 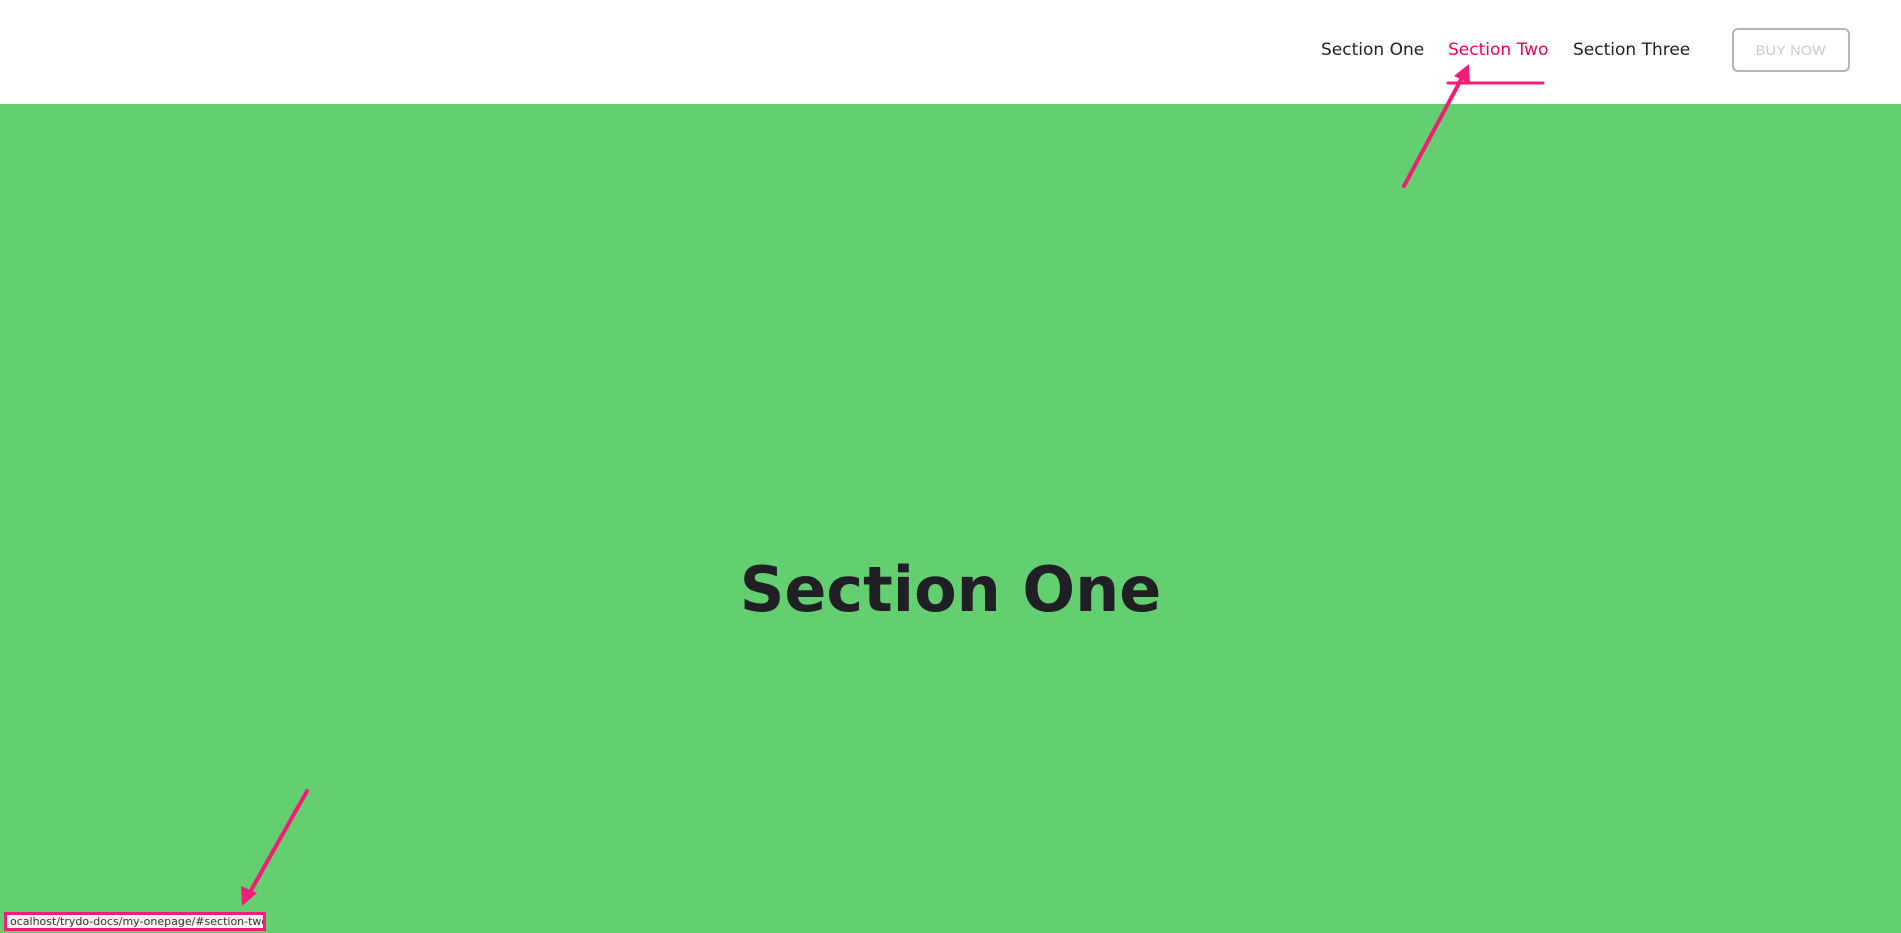 What do you see at coordinates (249, 896) in the screenshot?
I see `annotation-arrowhead-bottom` at bounding box center [249, 896].